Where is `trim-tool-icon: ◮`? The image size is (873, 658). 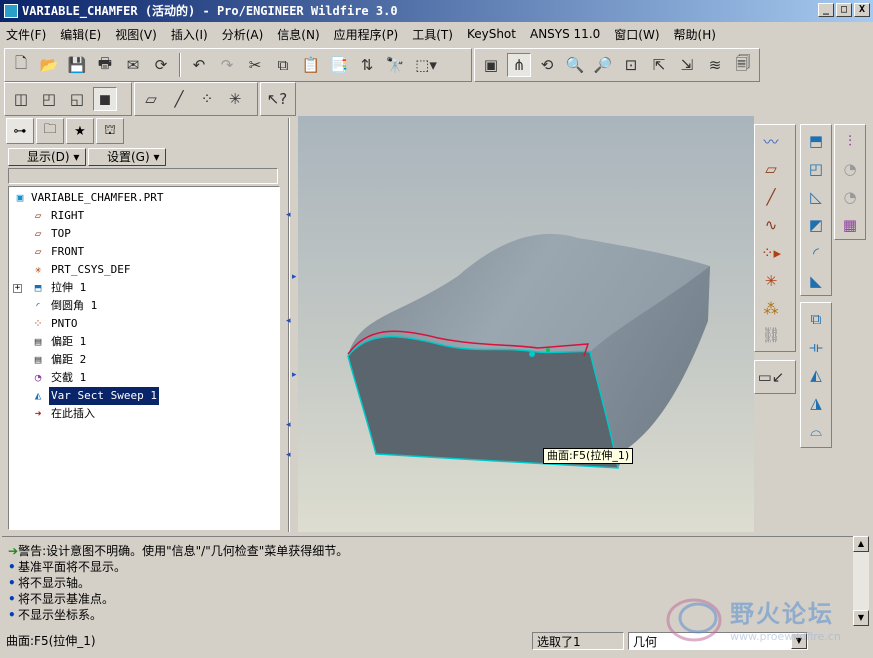
trim-tool-icon: ◮ is located at coordinates (816, 403).